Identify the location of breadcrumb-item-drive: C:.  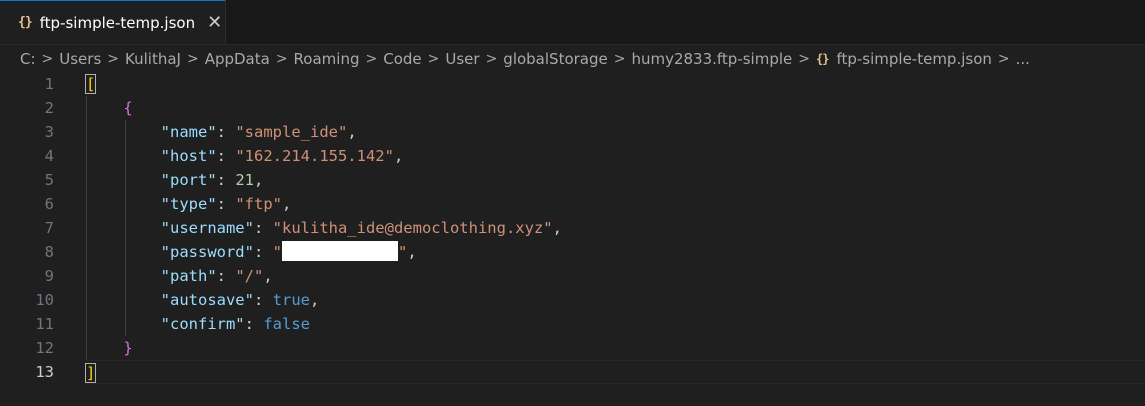
(28, 59).